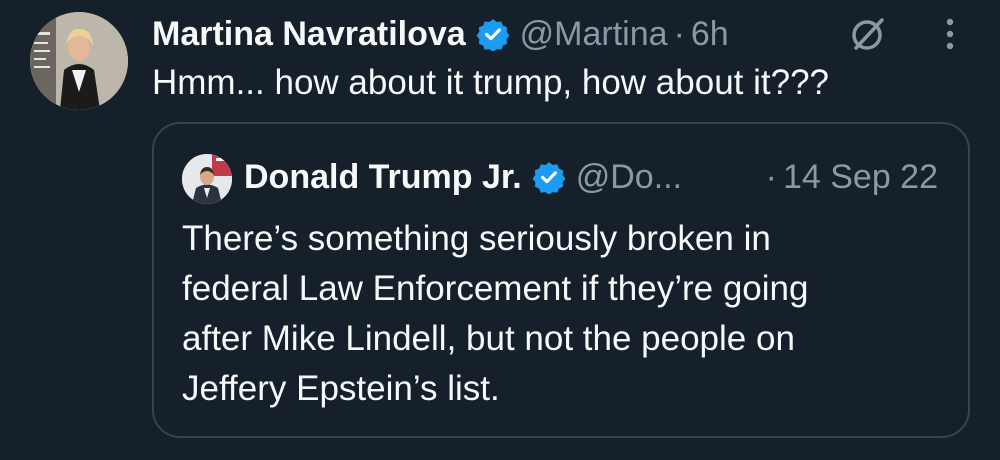  Describe the element at coordinates (383, 177) in the screenshot. I see `quoted-author-name: Donald Trump Jr.` at that location.